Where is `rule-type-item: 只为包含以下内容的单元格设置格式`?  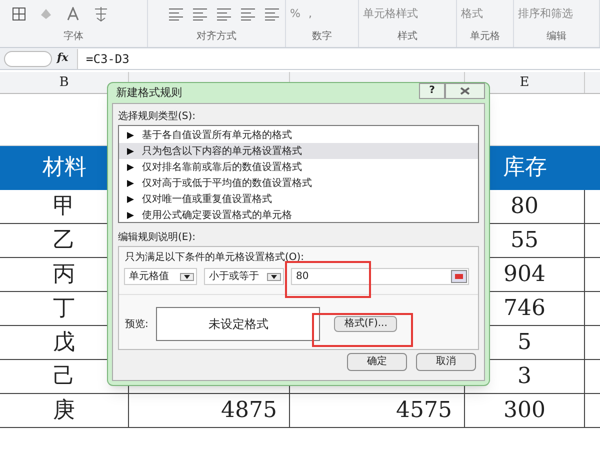 rule-type-item: 只为包含以下内容的单元格设置格式 is located at coordinates (298, 151).